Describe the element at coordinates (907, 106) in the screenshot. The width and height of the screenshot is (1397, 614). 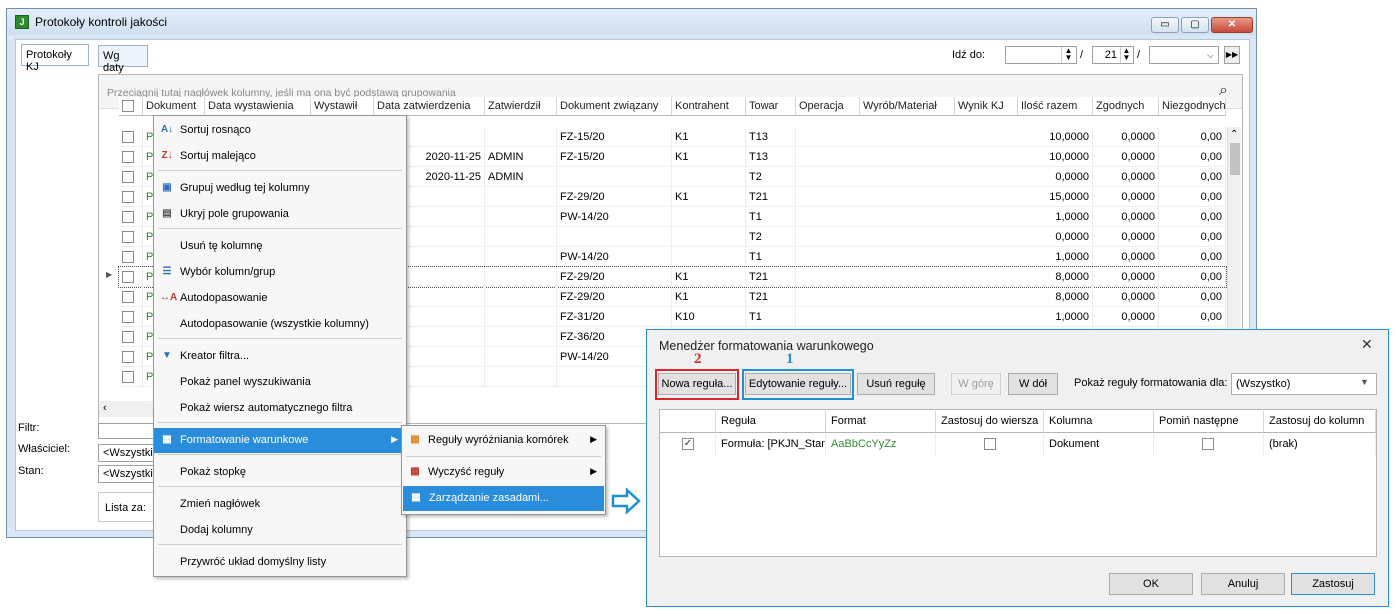
I see `col-header-wyrob-material: Wyrób/Materiał` at that location.